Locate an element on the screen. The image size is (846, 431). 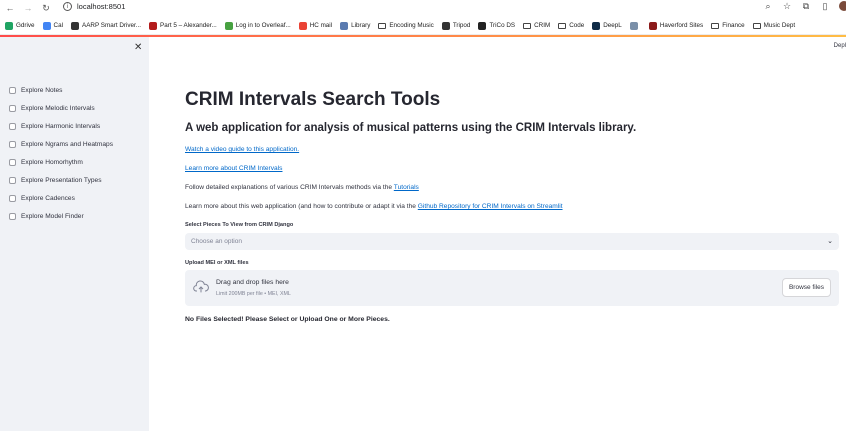
bookmark-item: Code is located at coordinates (571, 25).